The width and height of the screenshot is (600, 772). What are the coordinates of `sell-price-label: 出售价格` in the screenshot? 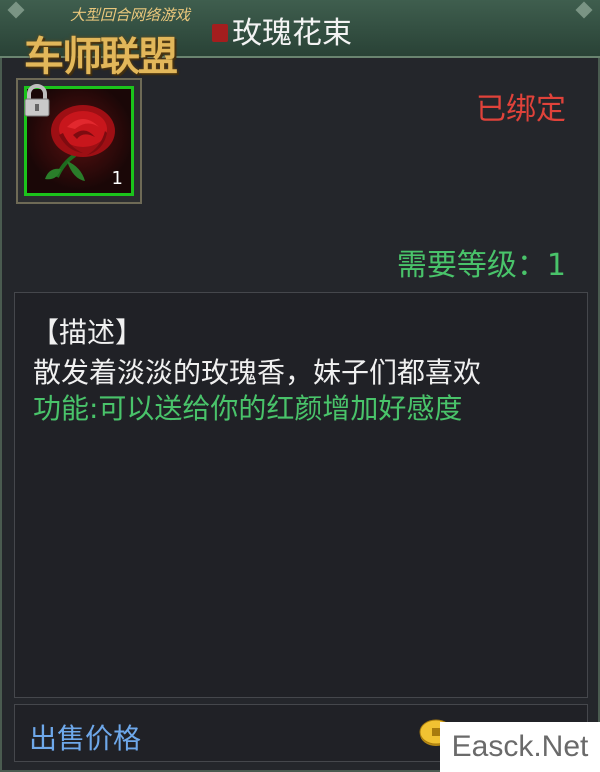 It's located at (85, 738).